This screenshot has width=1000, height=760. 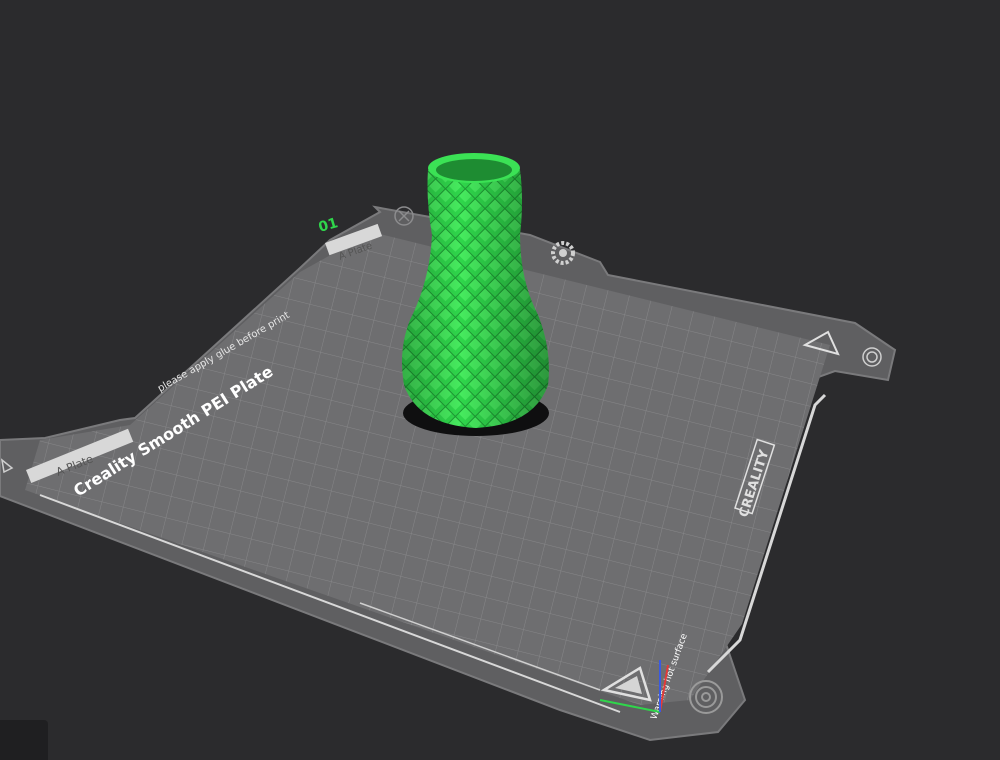 What do you see at coordinates (475, 290) in the screenshot?
I see `vase-model` at bounding box center [475, 290].